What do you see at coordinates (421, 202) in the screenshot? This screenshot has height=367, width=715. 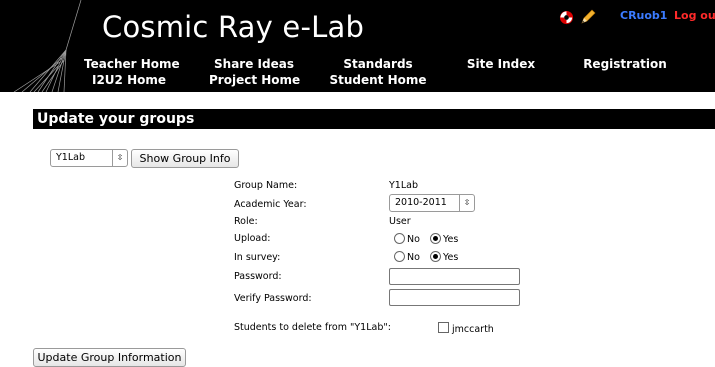 I see `academic-year-value: 2010-2011` at bounding box center [421, 202].